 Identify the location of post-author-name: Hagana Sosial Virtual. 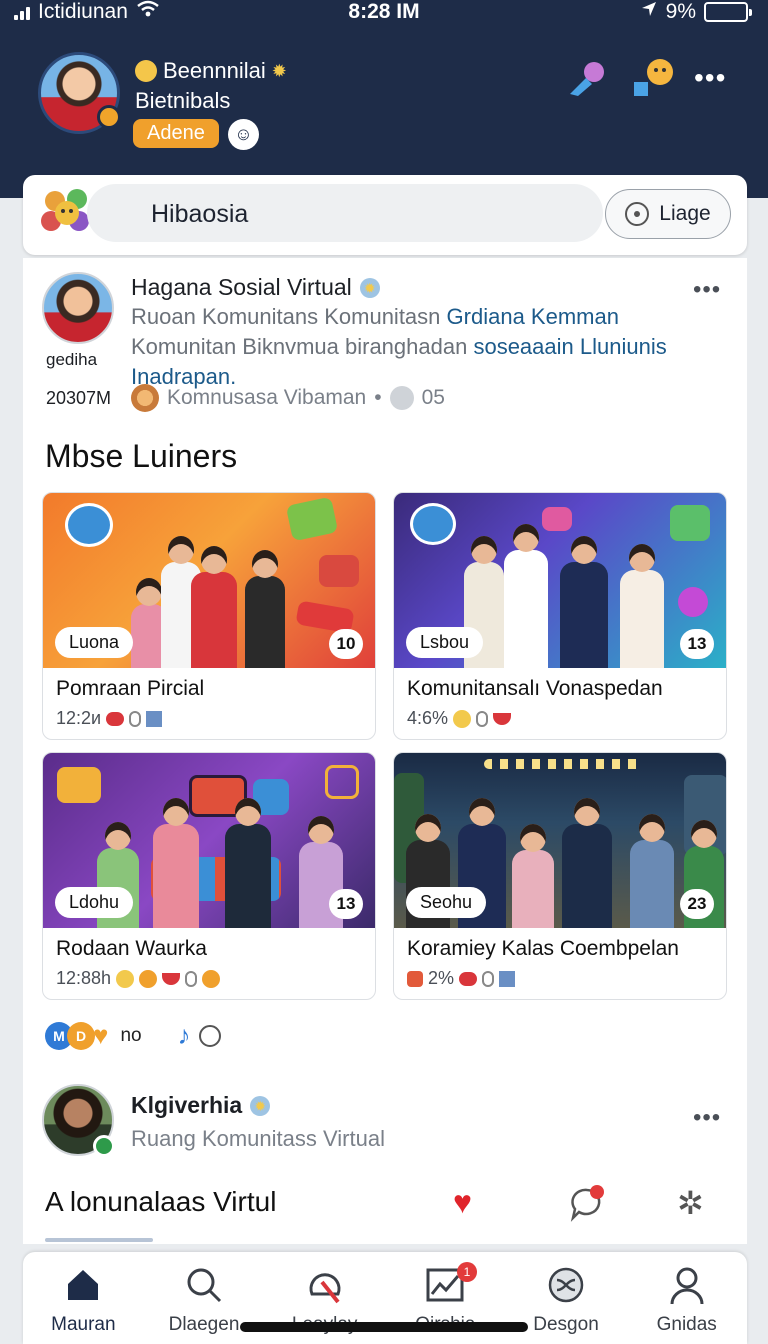
(241, 287).